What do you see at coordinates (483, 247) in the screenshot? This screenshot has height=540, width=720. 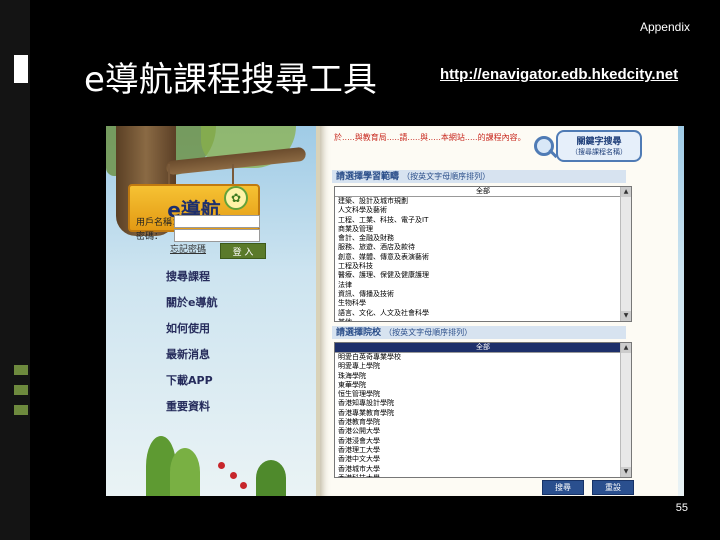 I see `learning-area-option: 服務、旅遊、酒店及款待` at bounding box center [483, 247].